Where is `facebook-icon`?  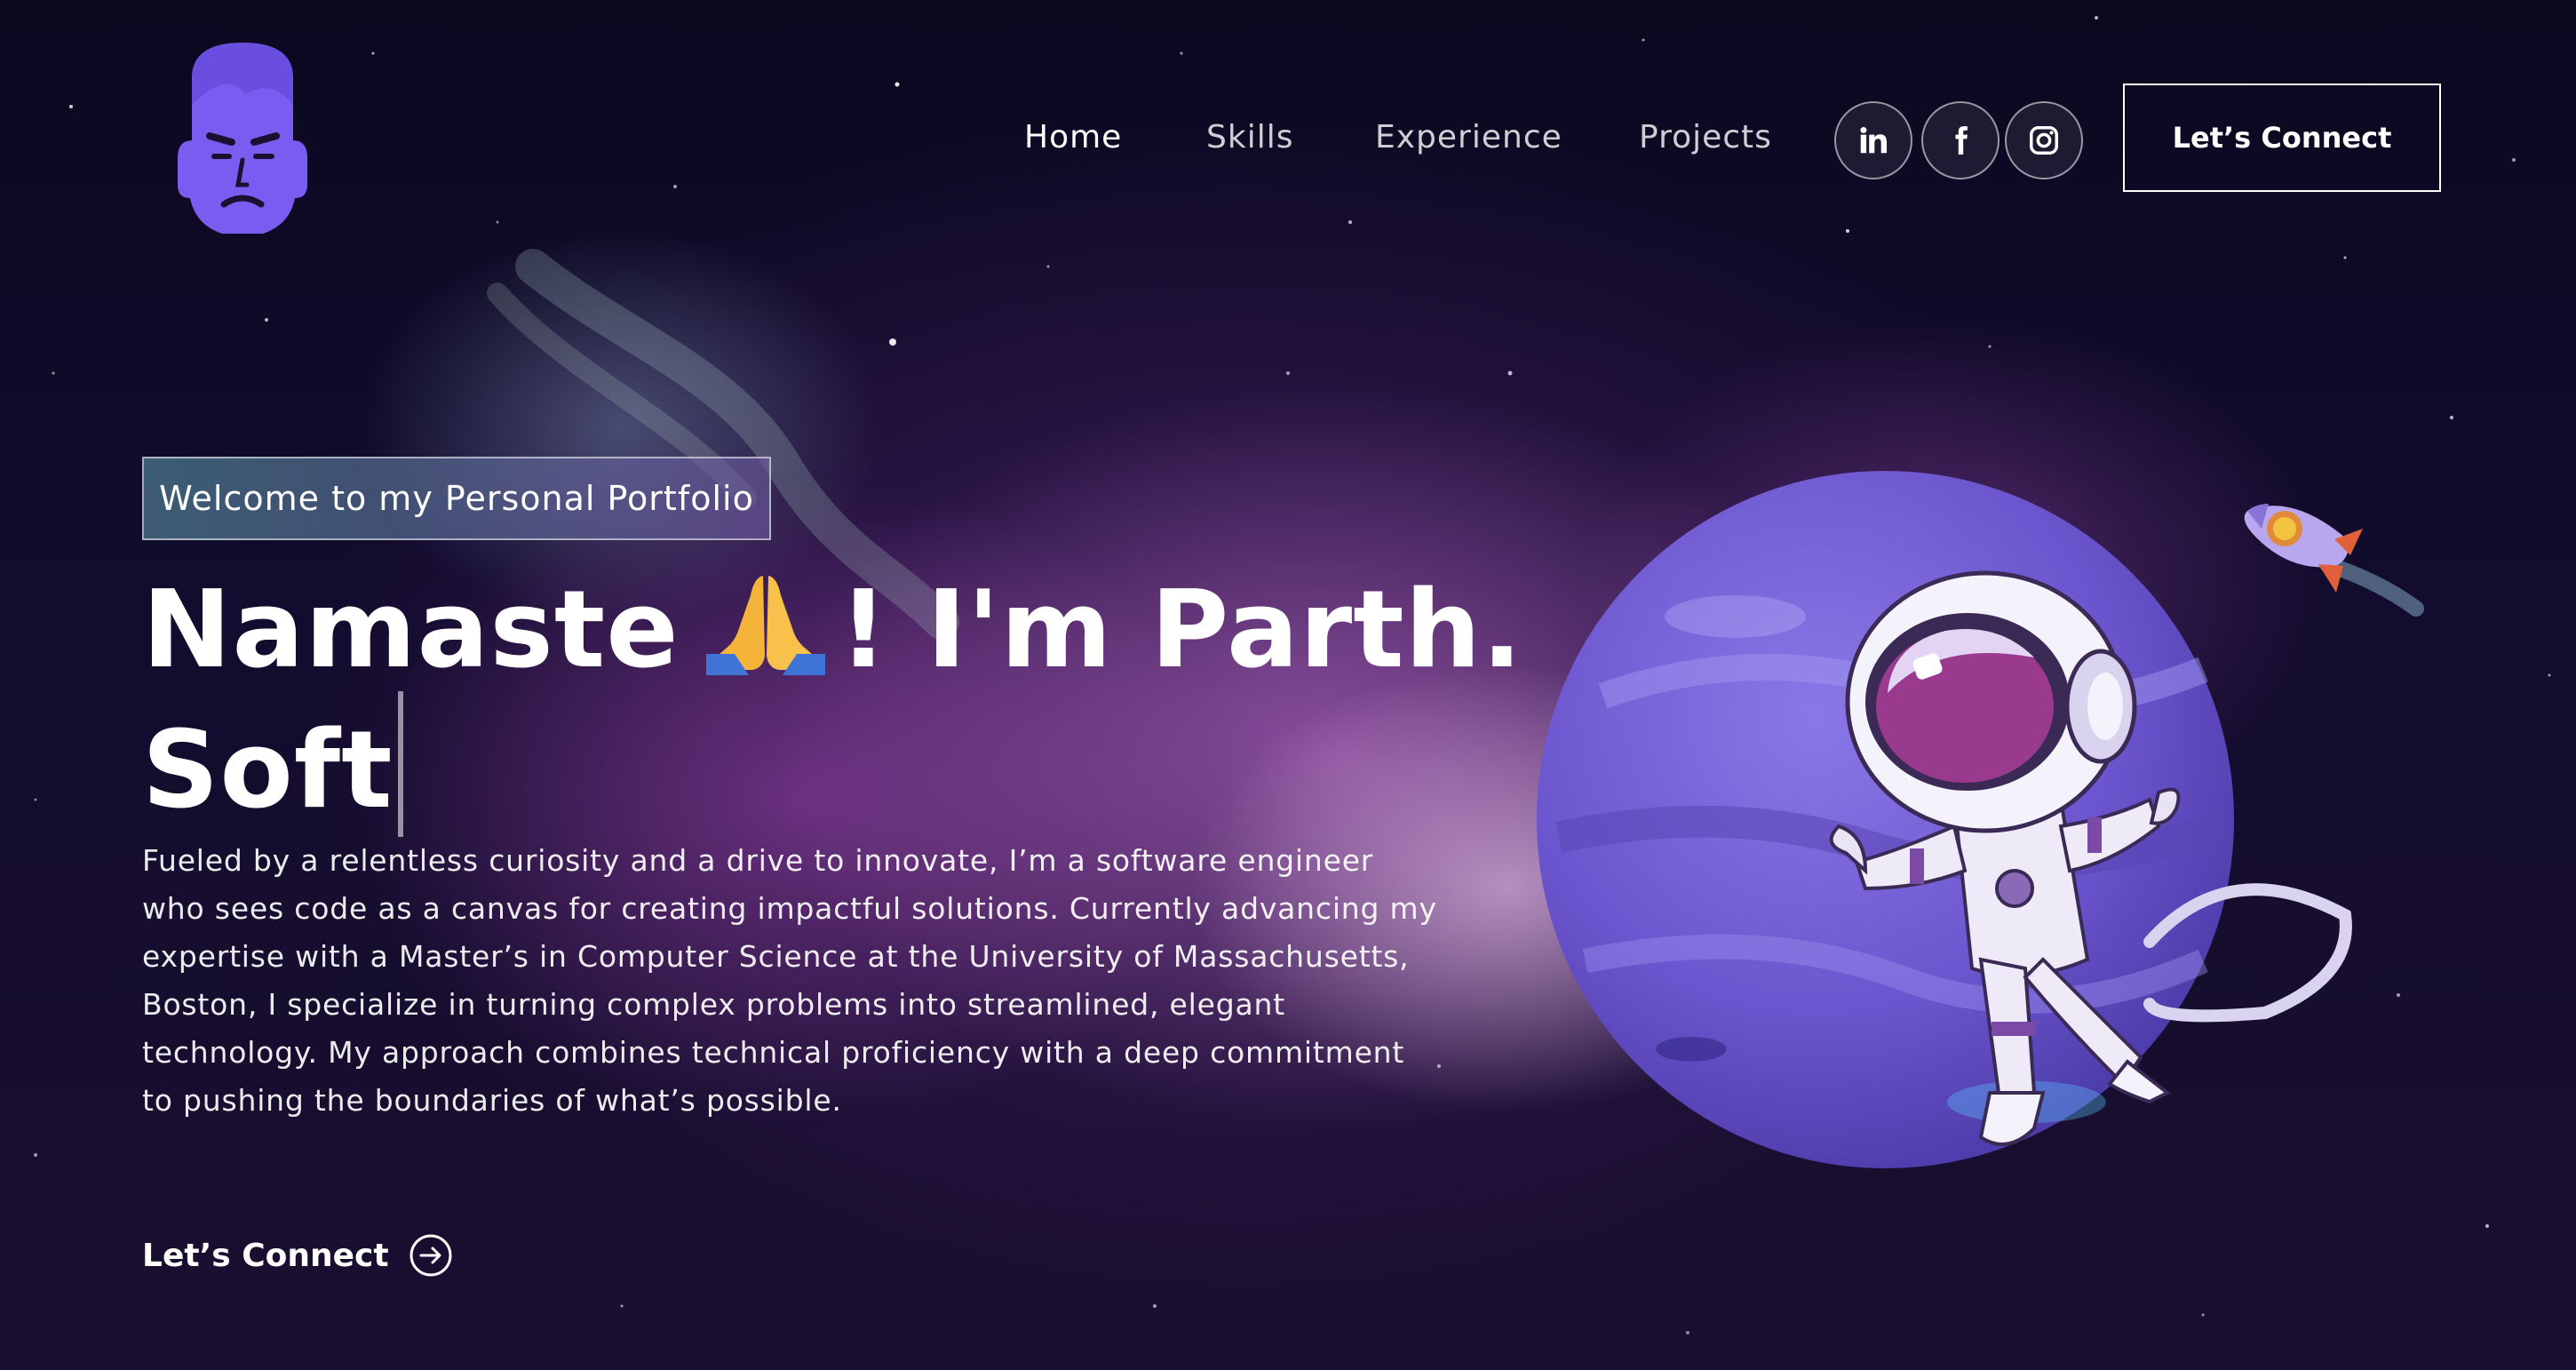
facebook-icon is located at coordinates (1961, 140).